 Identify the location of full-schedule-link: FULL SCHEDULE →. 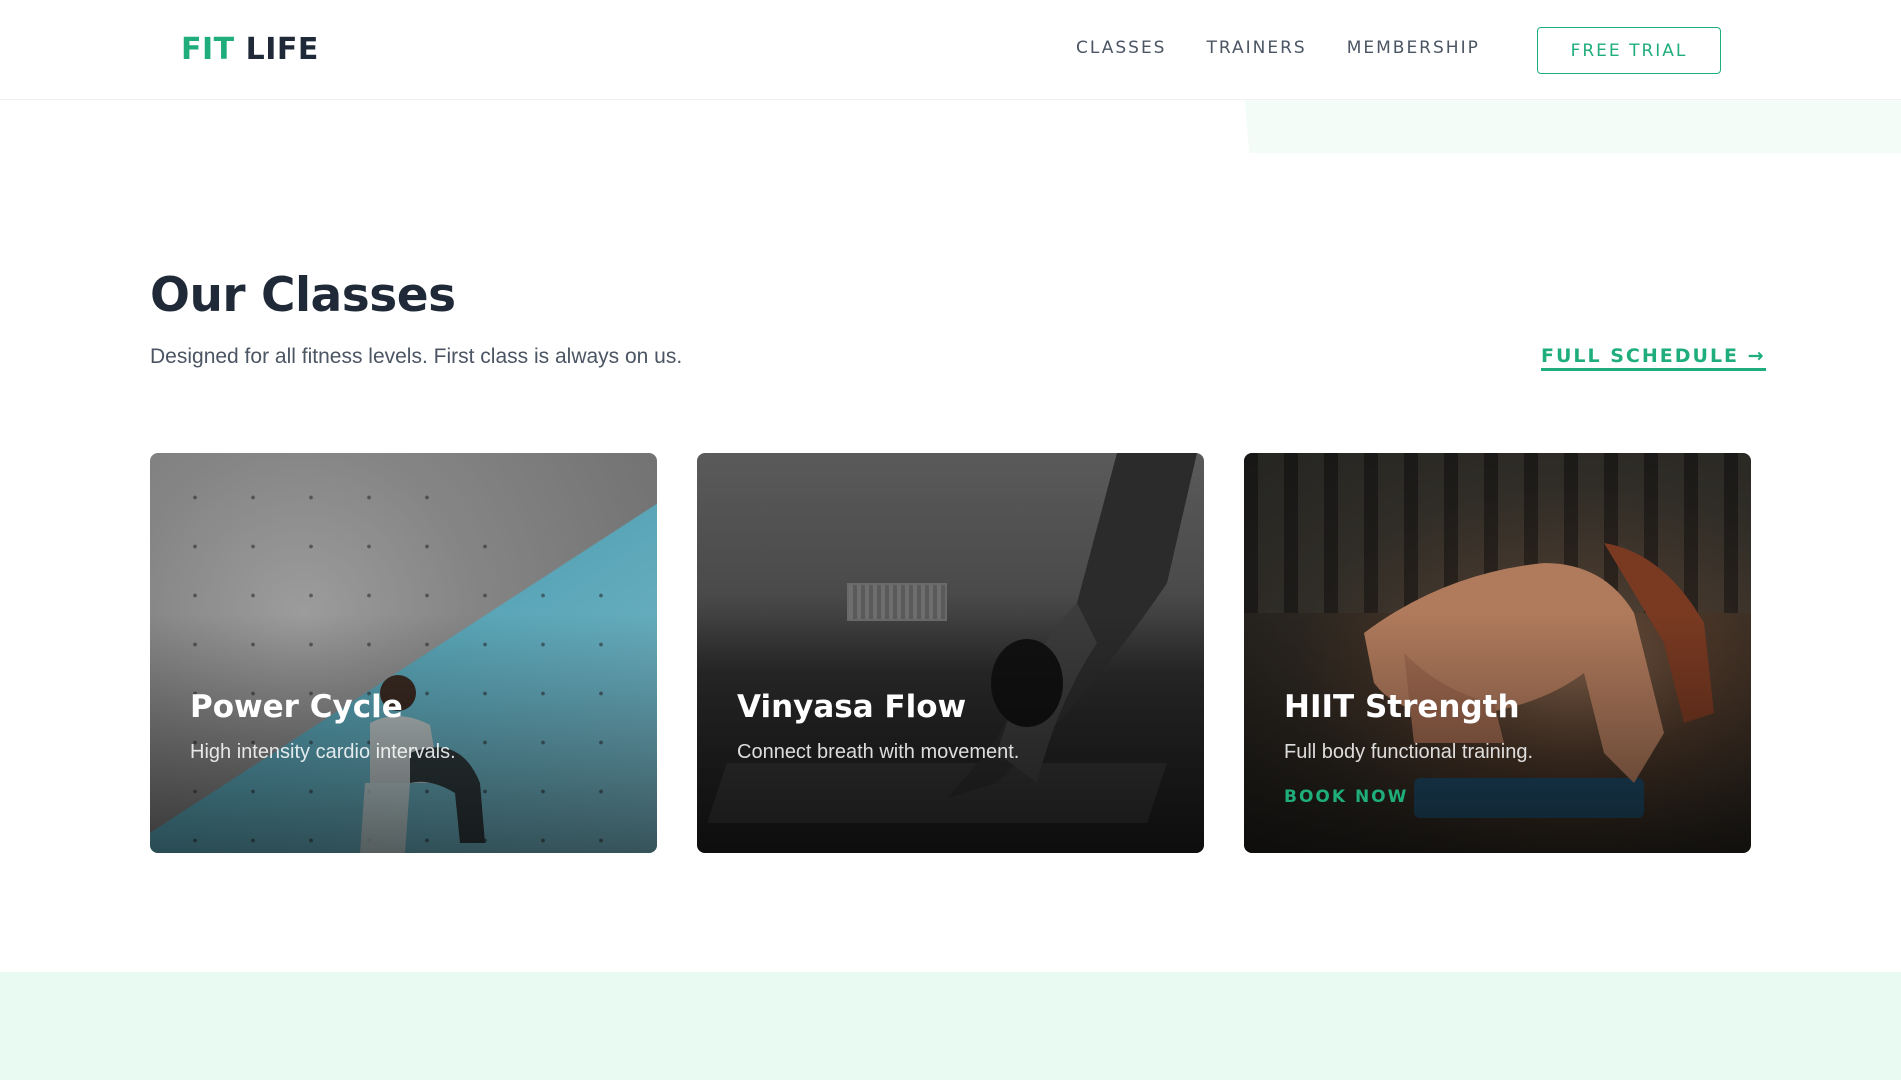
(1653, 358).